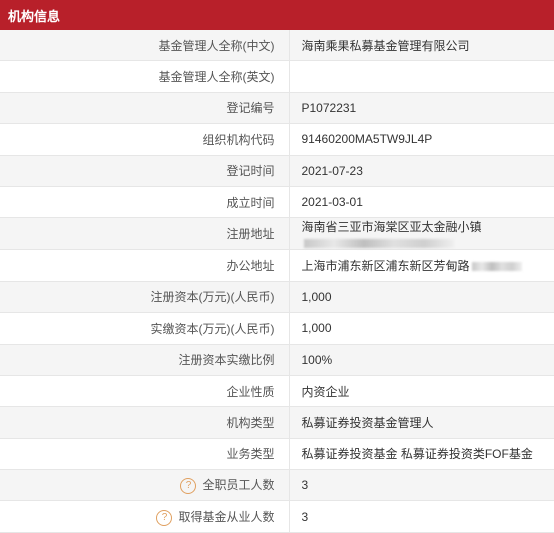 The height and width of the screenshot is (533, 554). What do you see at coordinates (145, 360) in the screenshot?
I see `field-label: 注册资本实缴比例` at bounding box center [145, 360].